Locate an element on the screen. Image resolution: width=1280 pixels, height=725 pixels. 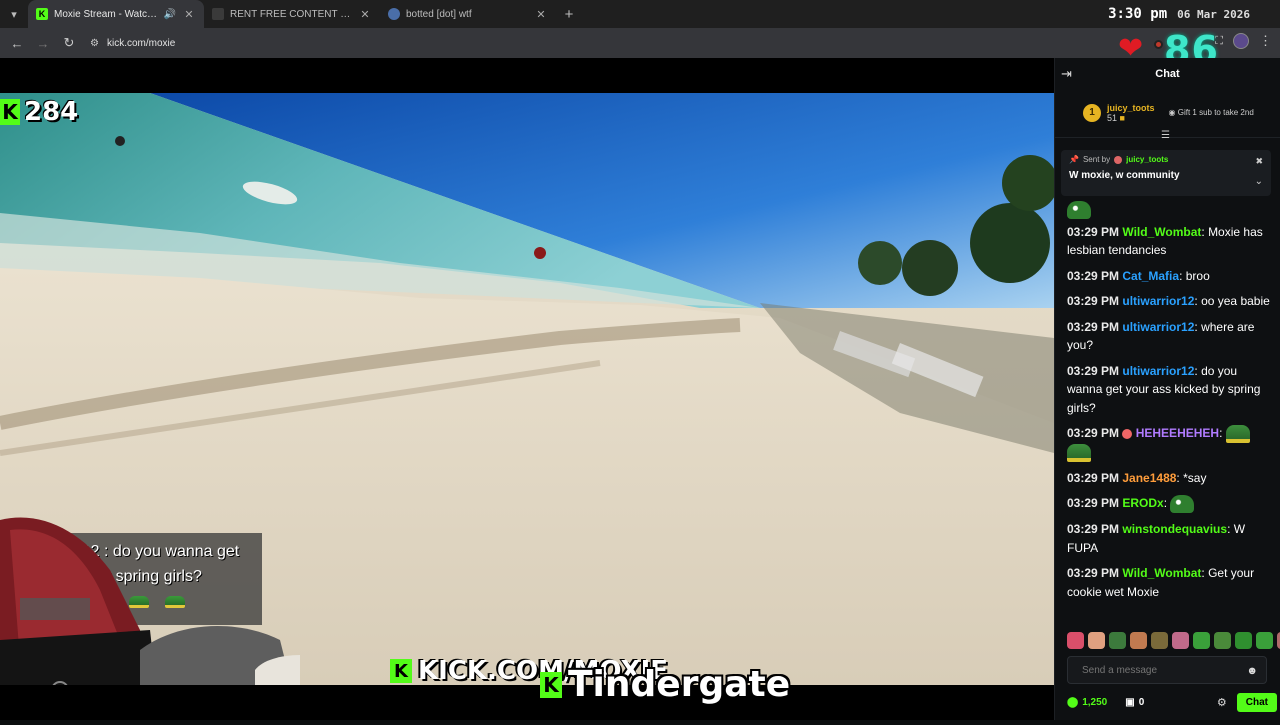
back-arrow-icon: ← is located at coordinates (17, 43).